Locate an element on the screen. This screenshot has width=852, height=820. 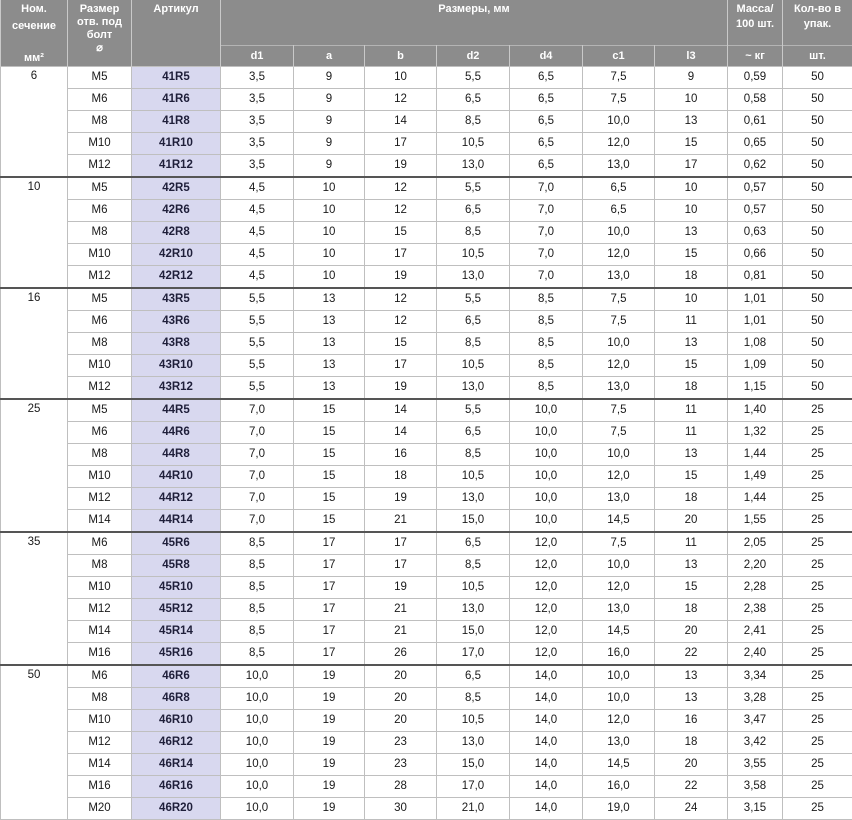
article-cell: 43R12 is located at coordinates (176, 388).